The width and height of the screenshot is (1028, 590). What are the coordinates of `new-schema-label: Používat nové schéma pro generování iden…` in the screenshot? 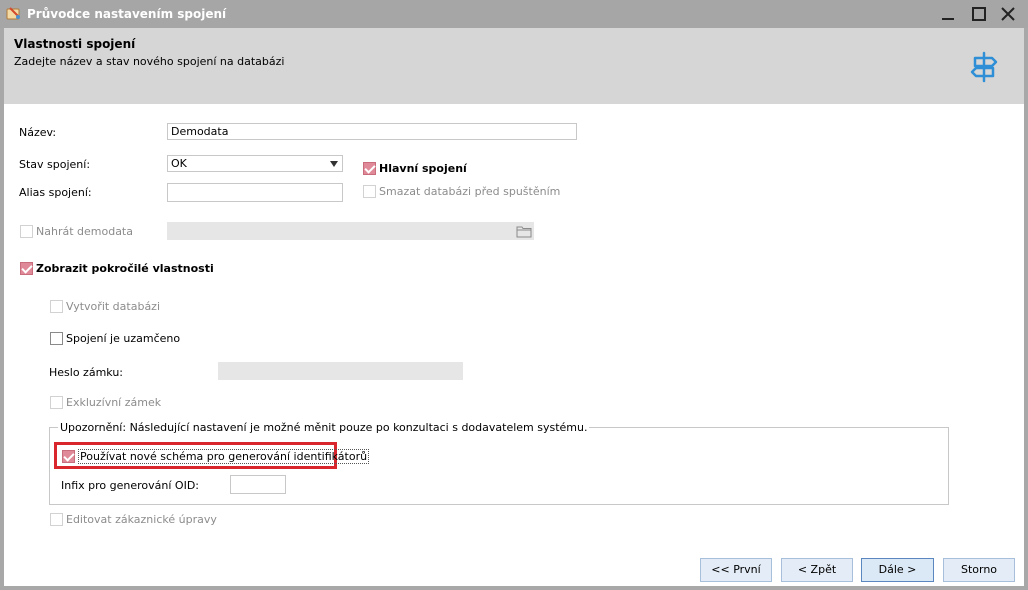 It's located at (224, 456).